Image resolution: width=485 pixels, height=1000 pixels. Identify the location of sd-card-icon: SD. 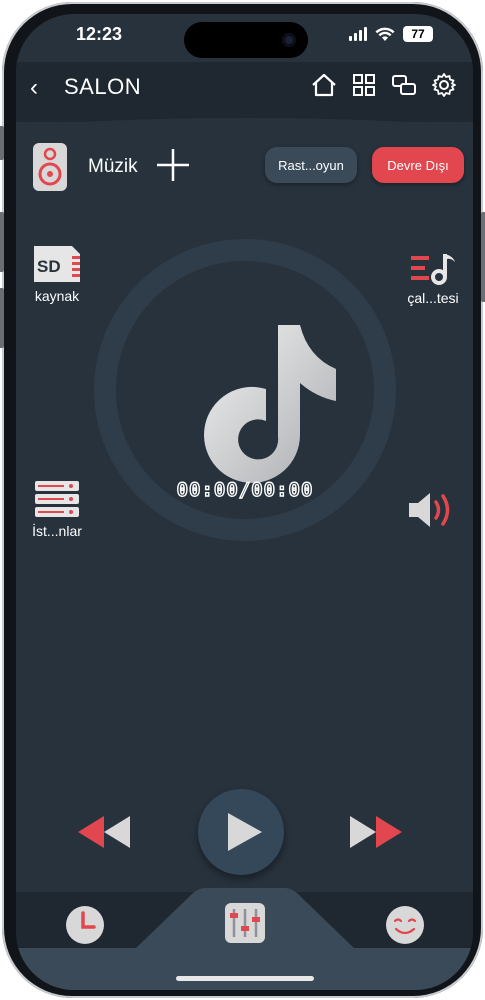
(57, 264).